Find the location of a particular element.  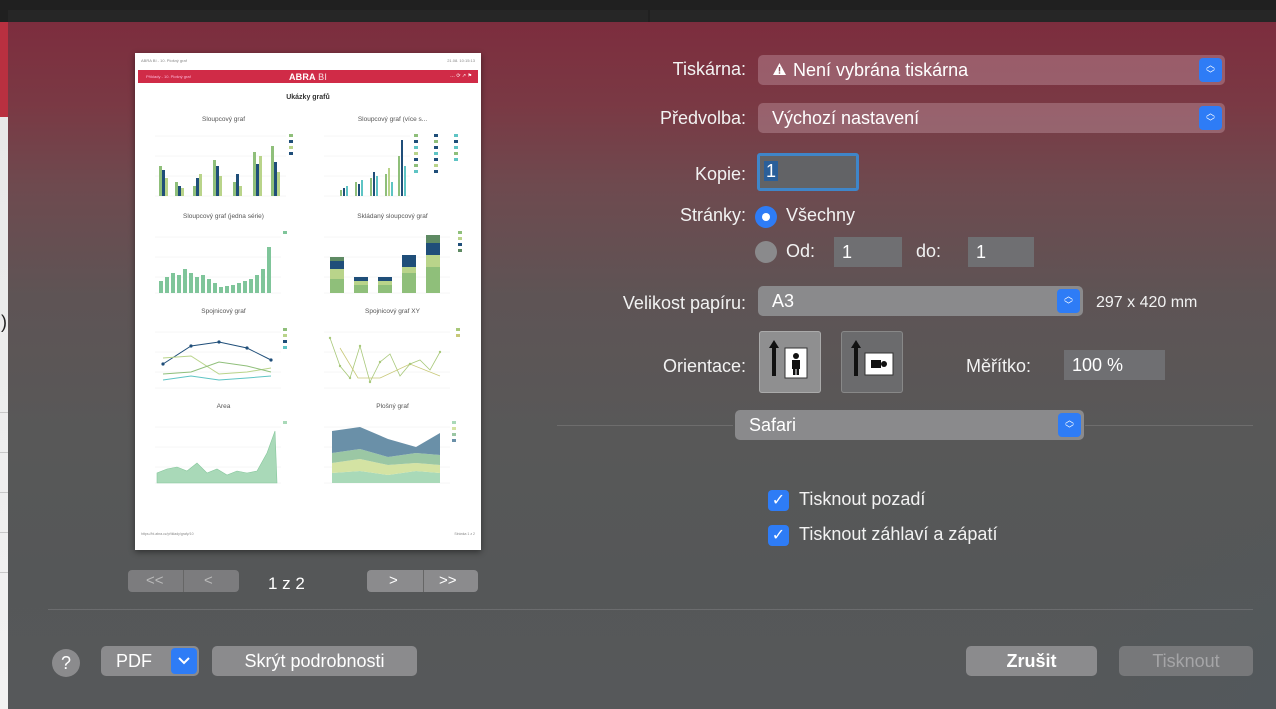

copies-value: 1 is located at coordinates (771, 171).